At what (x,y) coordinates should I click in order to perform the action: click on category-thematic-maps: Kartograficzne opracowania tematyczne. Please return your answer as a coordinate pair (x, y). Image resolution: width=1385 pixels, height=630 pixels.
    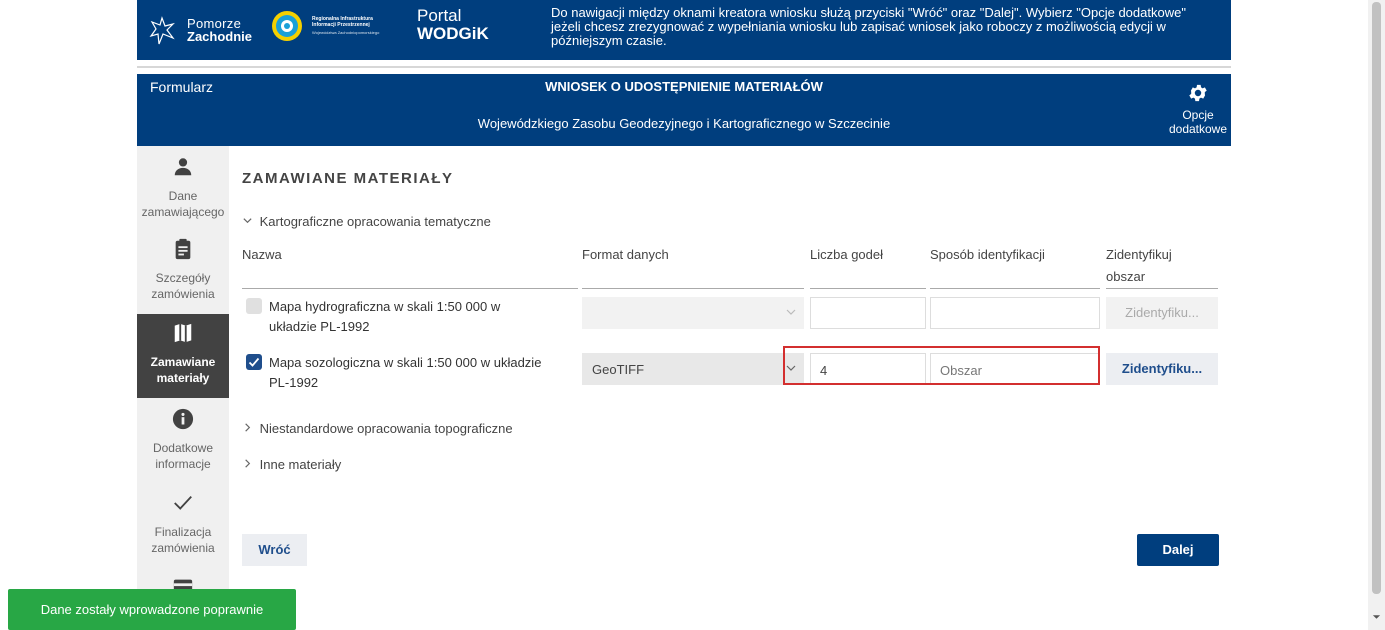
    Looking at the image, I should click on (366, 221).